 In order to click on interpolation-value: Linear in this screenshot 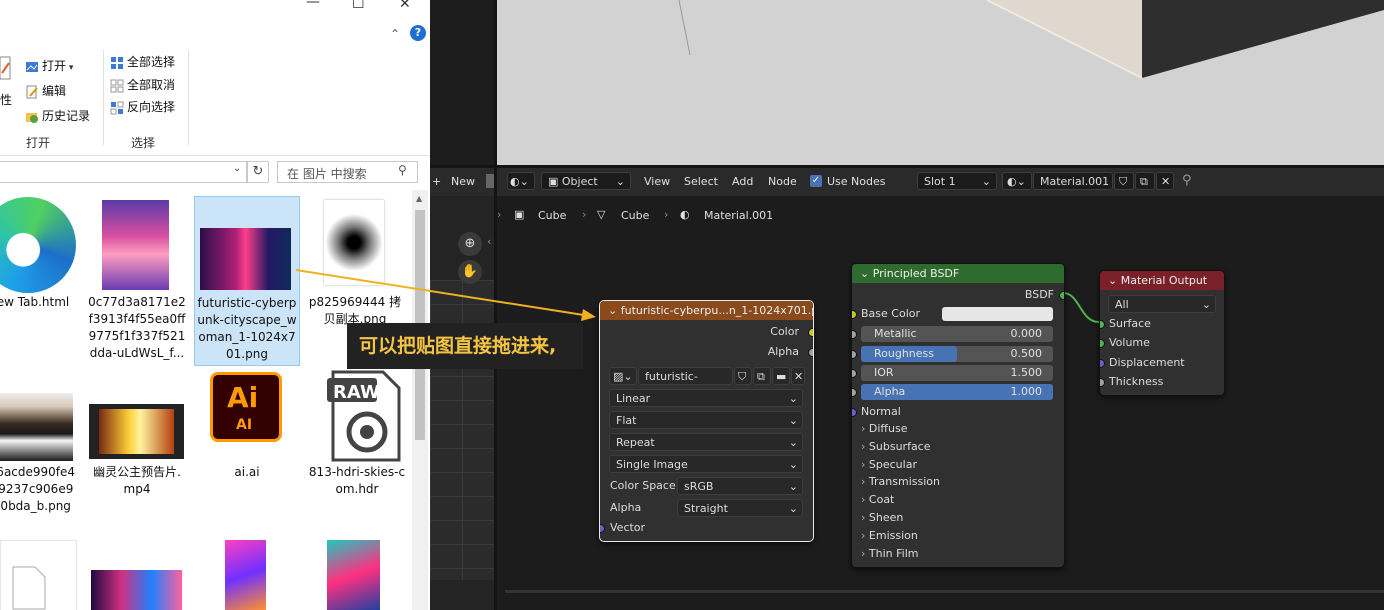, I will do `click(633, 398)`.